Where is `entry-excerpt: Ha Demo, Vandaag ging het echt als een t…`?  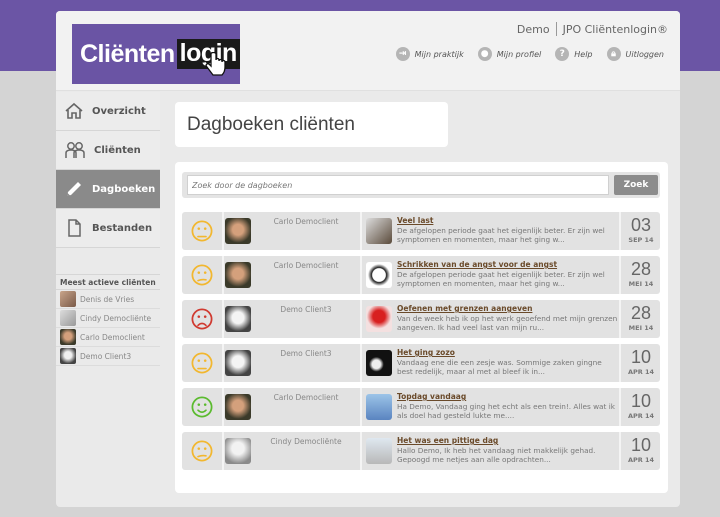 entry-excerpt: Ha Demo, Vandaag ging het echt als een t… is located at coordinates (506, 411).